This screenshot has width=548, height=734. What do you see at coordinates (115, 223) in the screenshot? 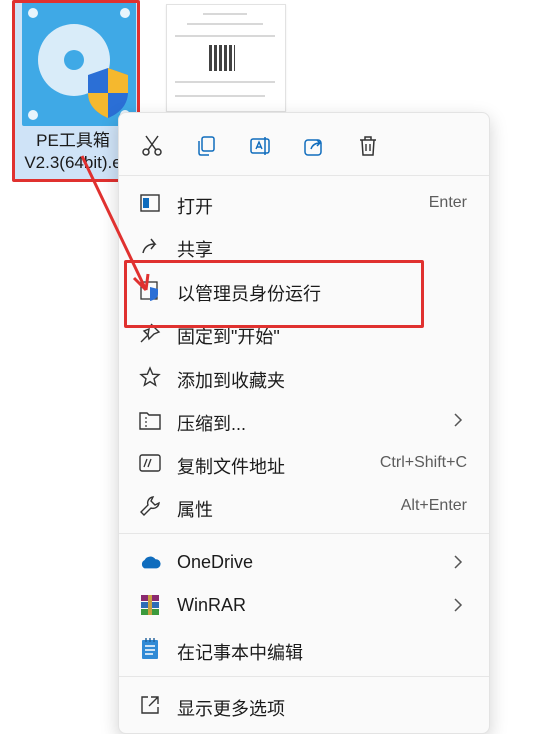
I see `annotation-arrow` at bounding box center [115, 223].